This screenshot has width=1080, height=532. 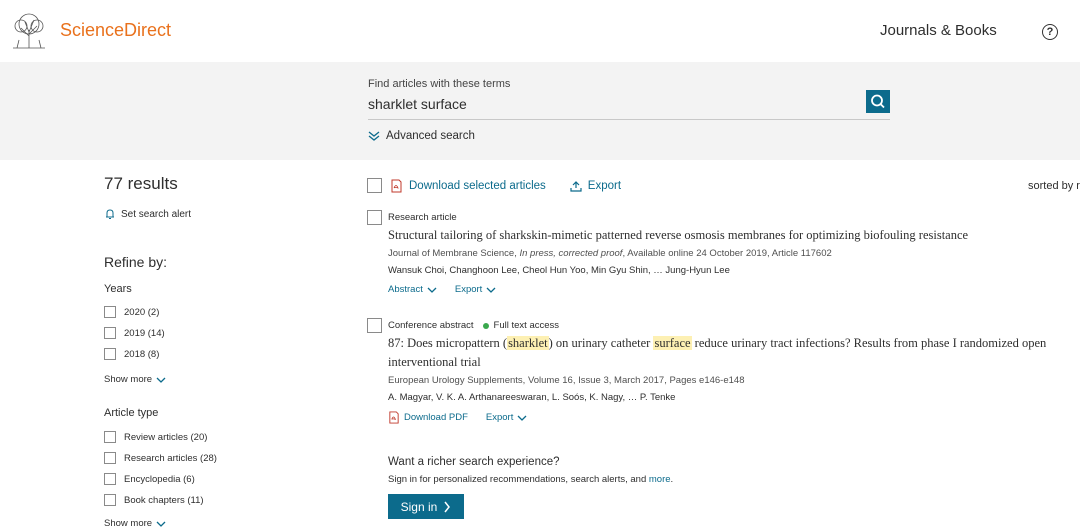 I want to click on download-pdf-link: Download PDF, so click(x=428, y=417).